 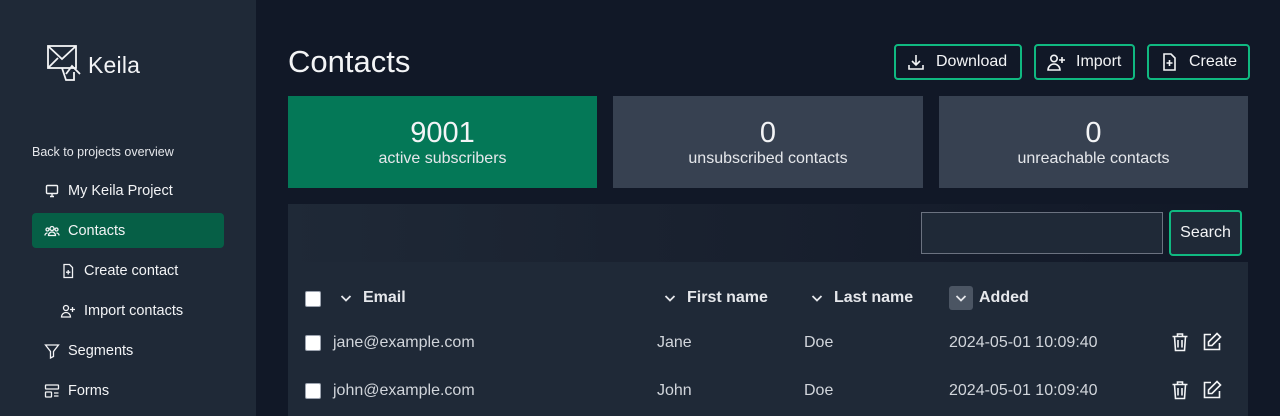 What do you see at coordinates (52, 231) in the screenshot?
I see `users-icon` at bounding box center [52, 231].